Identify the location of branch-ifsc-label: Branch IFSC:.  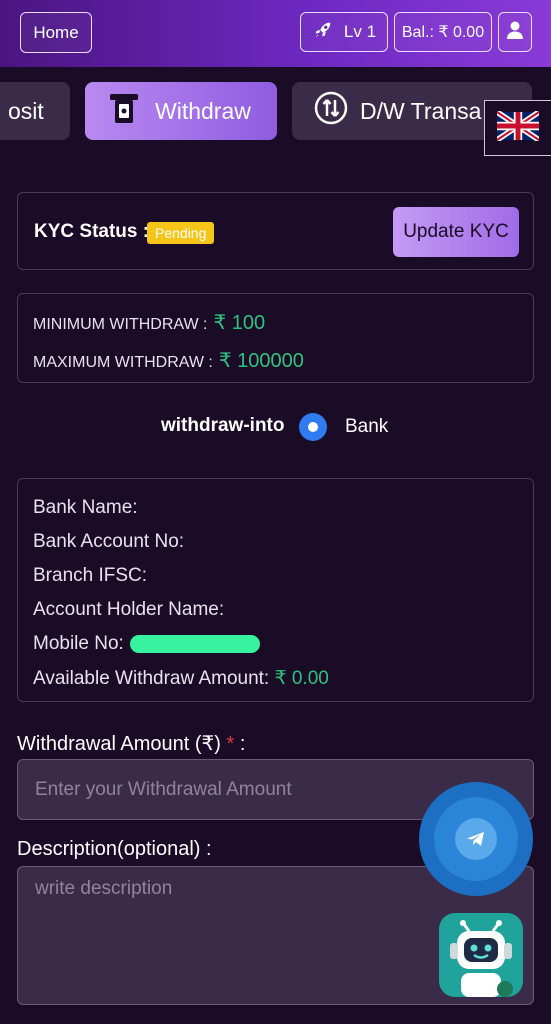
(90, 575).